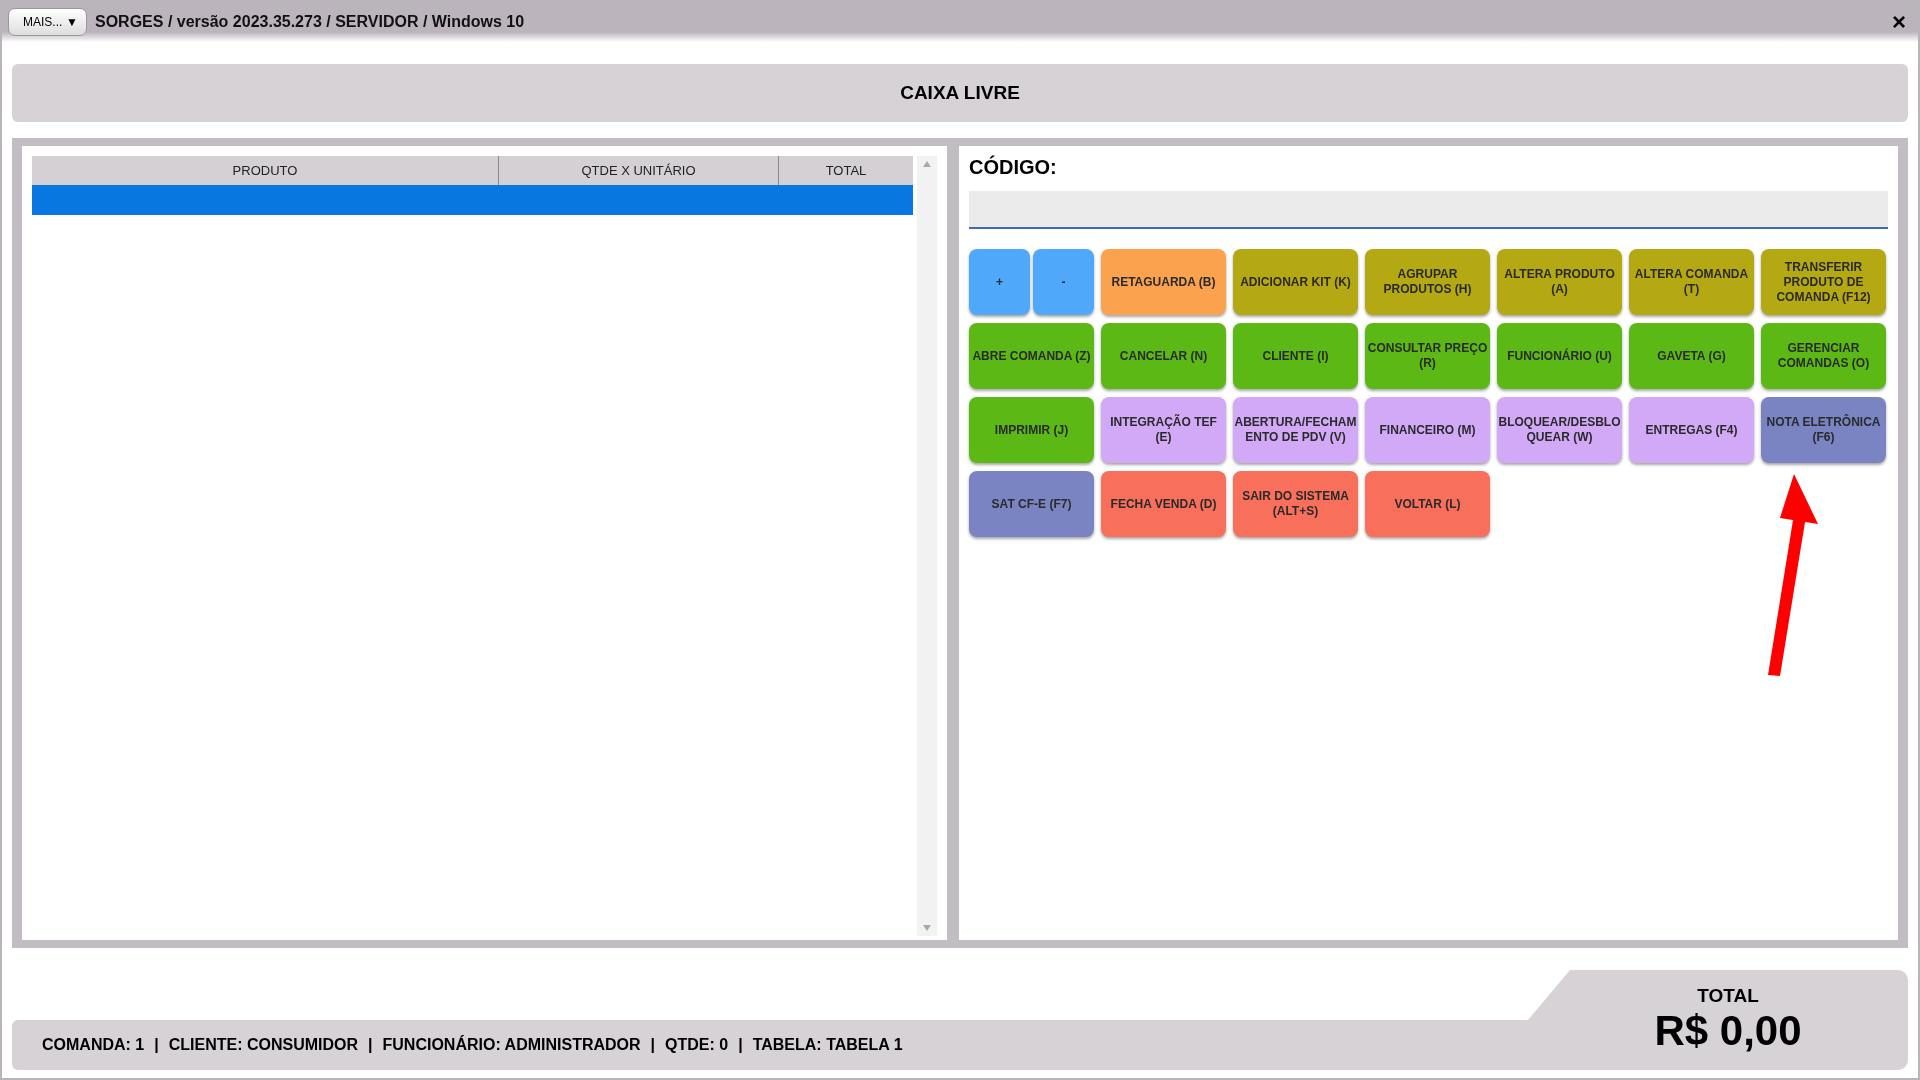  What do you see at coordinates (1823, 356) in the screenshot?
I see `action-button: GERENCIAR COMANDAS (O)` at bounding box center [1823, 356].